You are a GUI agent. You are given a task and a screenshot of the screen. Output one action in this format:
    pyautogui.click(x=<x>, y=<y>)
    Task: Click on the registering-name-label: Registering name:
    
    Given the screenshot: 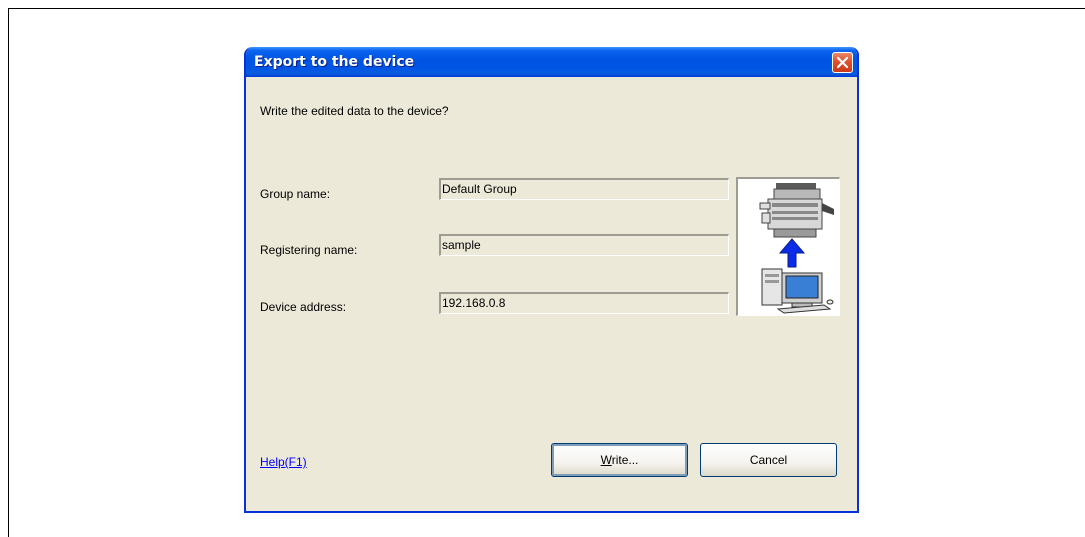 What is the action you would take?
    pyautogui.click(x=309, y=250)
    